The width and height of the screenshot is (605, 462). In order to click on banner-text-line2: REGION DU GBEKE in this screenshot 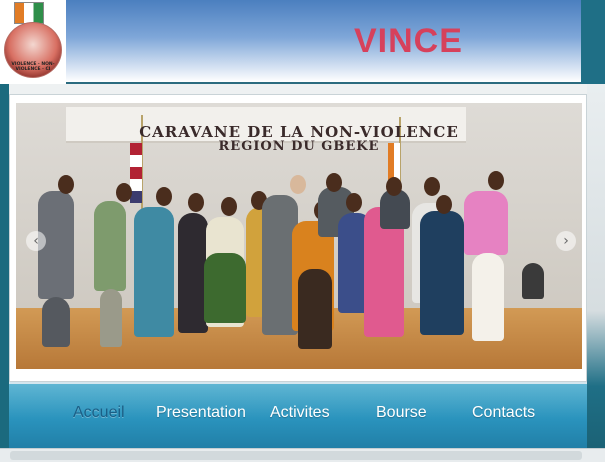, I will do `click(299, 146)`.